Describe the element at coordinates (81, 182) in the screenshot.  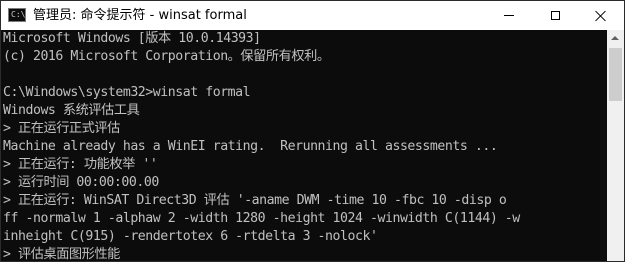
I see `console-line: > 运行时间 00:00:00.00` at that location.